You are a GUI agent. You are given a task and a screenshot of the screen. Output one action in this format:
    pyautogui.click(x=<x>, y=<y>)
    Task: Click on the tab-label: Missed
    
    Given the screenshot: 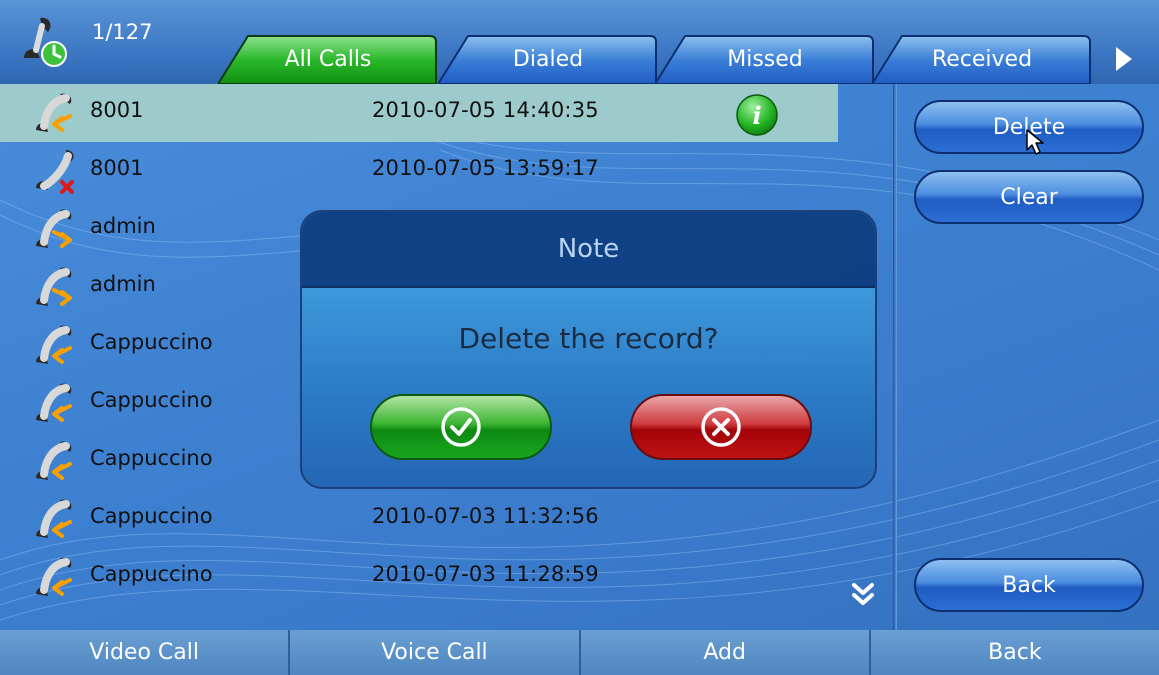 What is the action you would take?
    pyautogui.click(x=765, y=59)
    